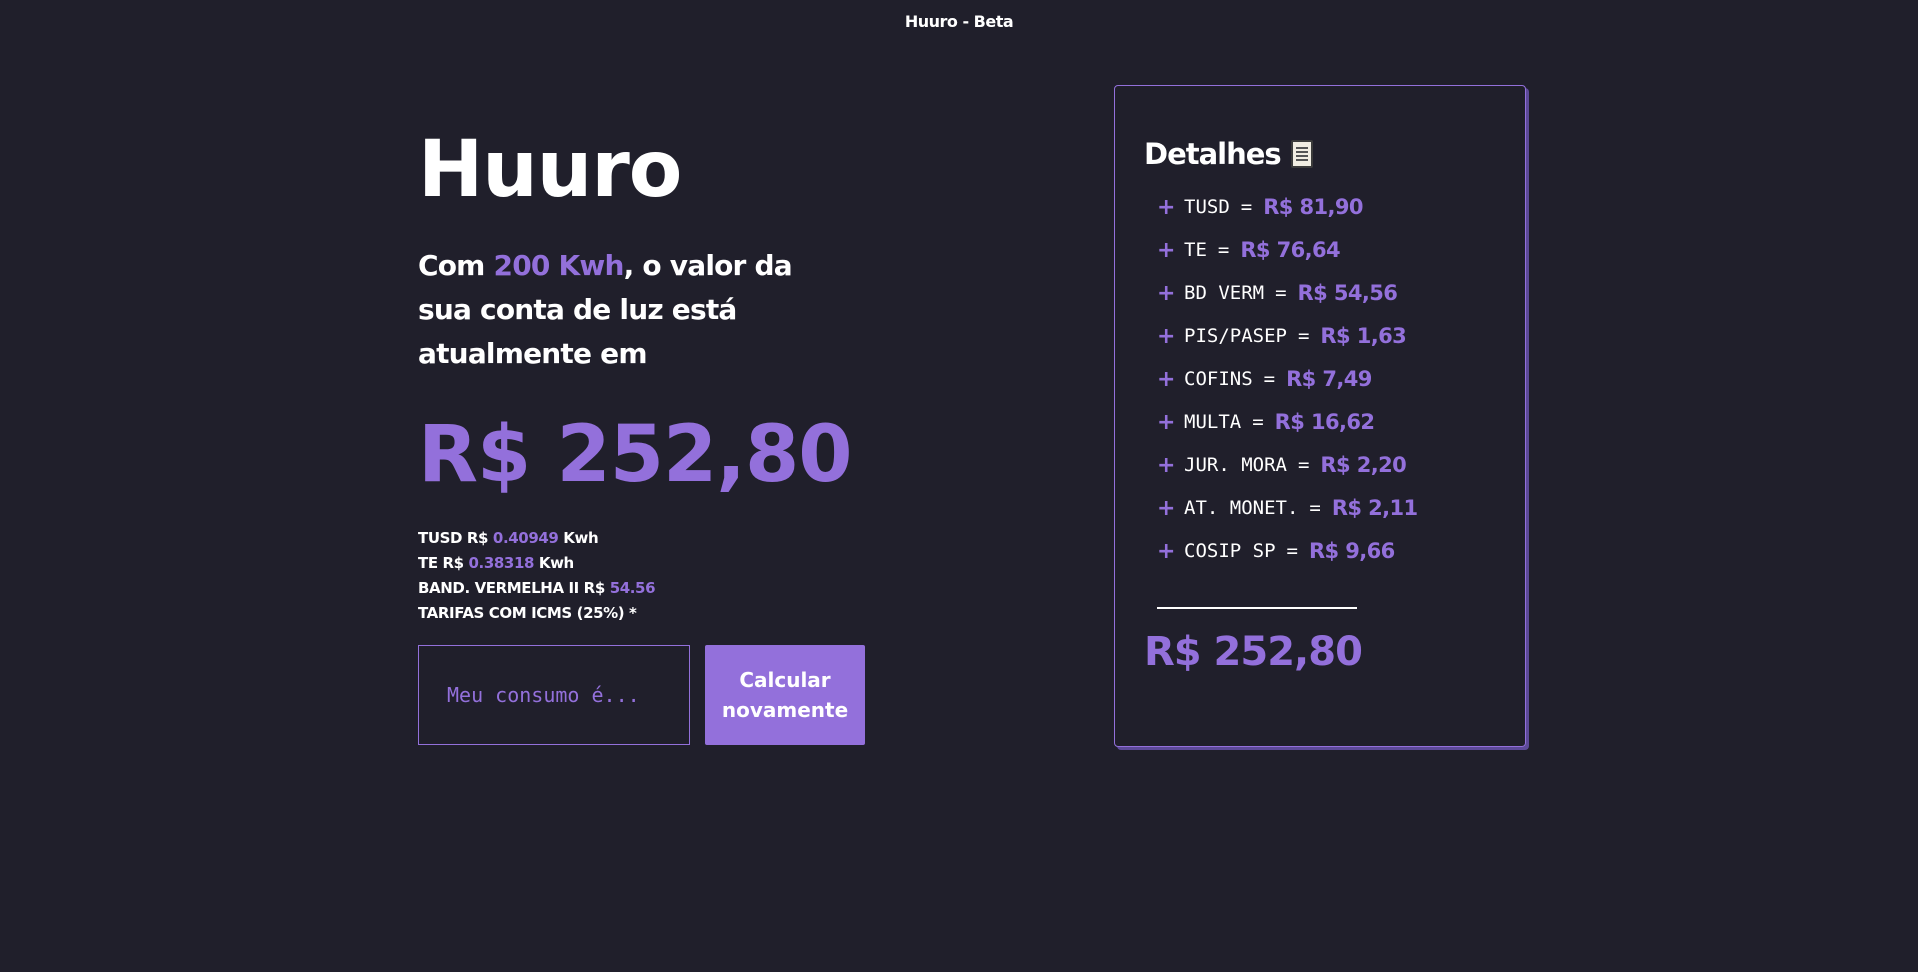 This screenshot has width=1918, height=972. I want to click on tariff-label: BAND. VERMELHA II R$, so click(514, 588).